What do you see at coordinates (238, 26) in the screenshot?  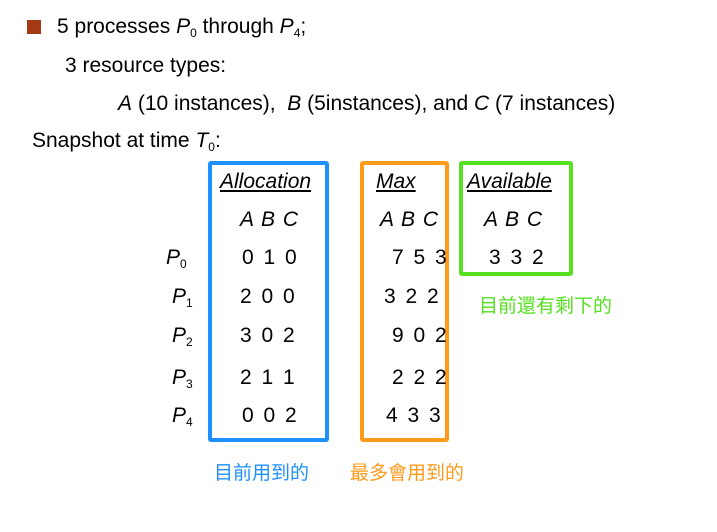 I see `processes-middle: through` at bounding box center [238, 26].